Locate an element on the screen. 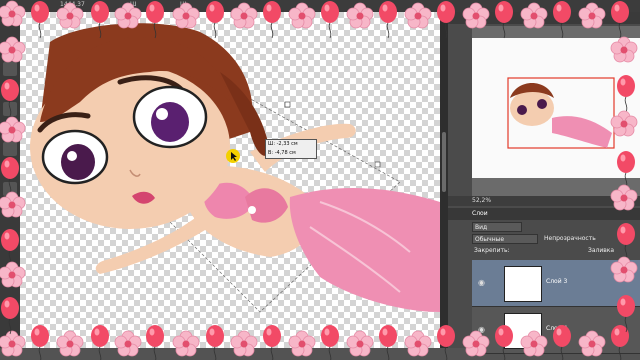  height-label: Ш is located at coordinates (183, 4).